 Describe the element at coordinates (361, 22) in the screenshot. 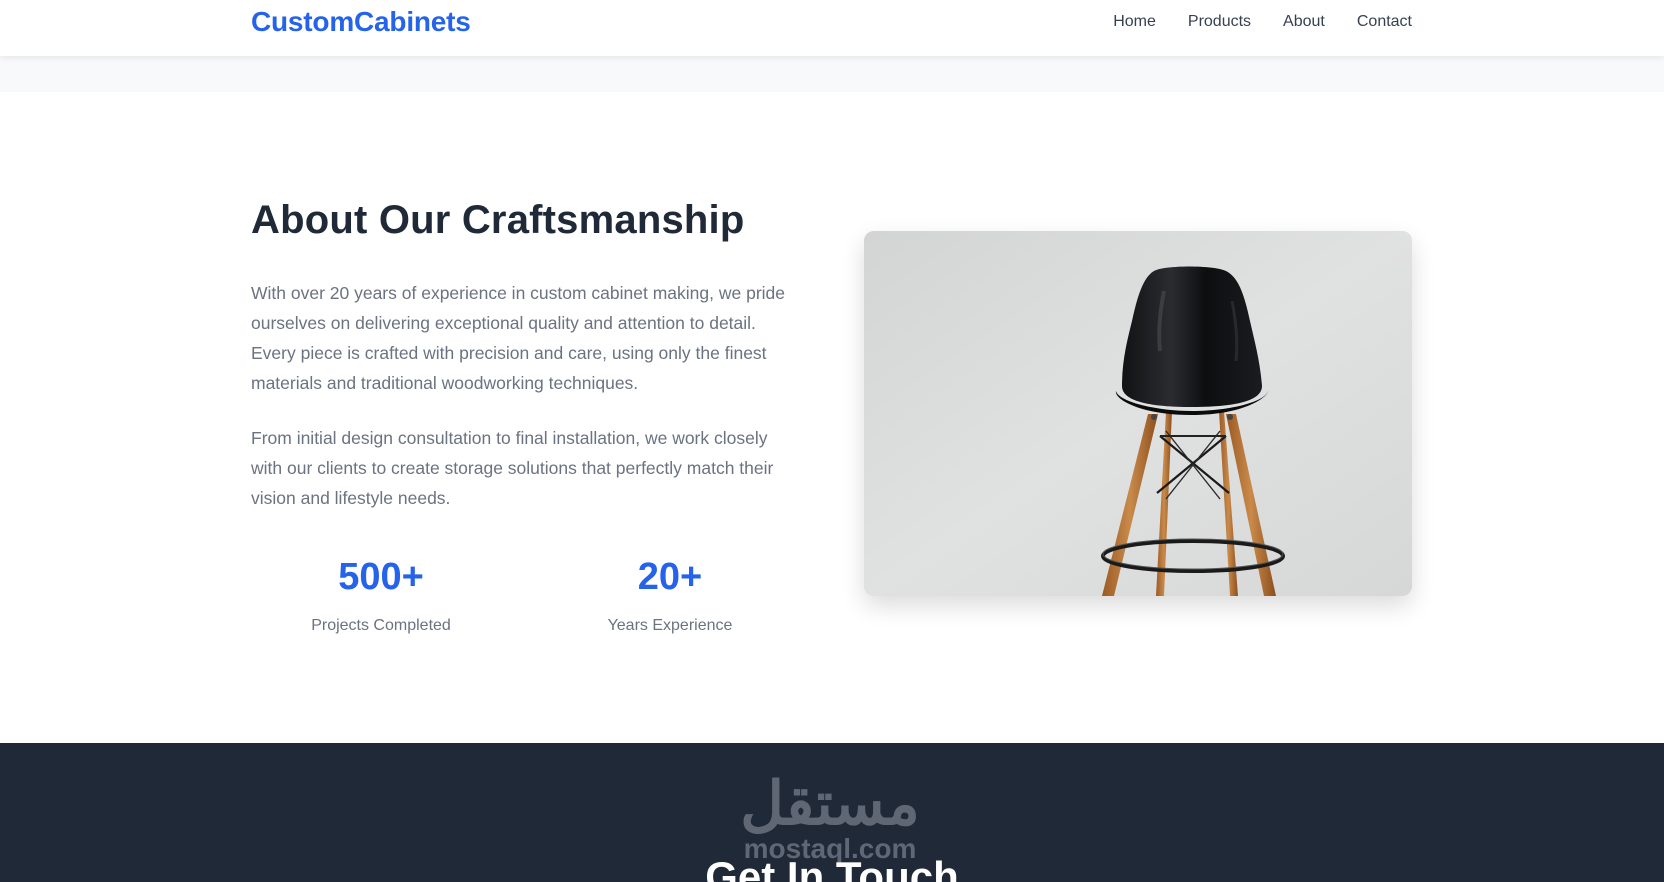

I see `brand-logo: CustomCabinets` at that location.